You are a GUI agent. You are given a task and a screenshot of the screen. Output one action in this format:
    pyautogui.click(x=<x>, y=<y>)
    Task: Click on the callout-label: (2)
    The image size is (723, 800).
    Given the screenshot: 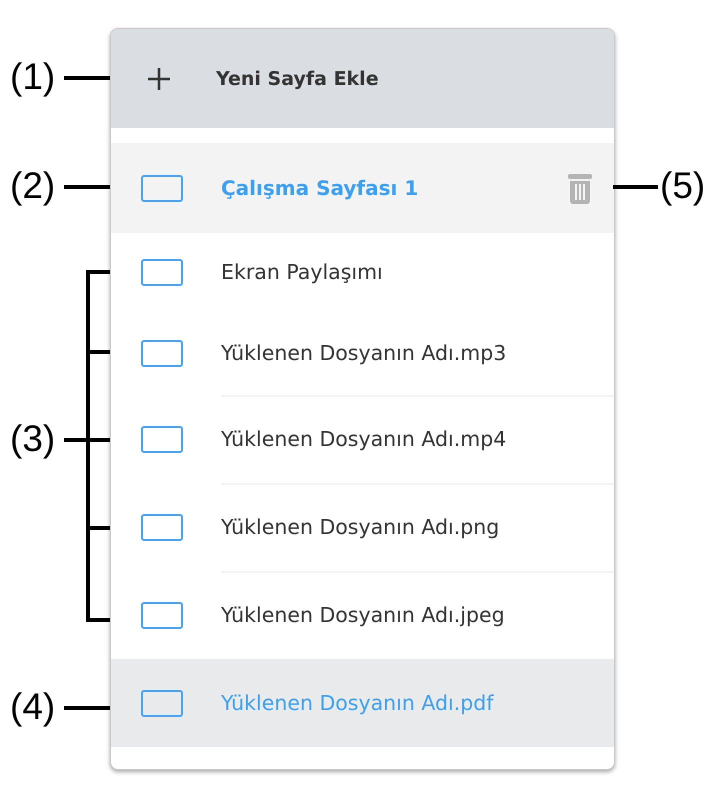 What is the action you would take?
    pyautogui.click(x=33, y=186)
    